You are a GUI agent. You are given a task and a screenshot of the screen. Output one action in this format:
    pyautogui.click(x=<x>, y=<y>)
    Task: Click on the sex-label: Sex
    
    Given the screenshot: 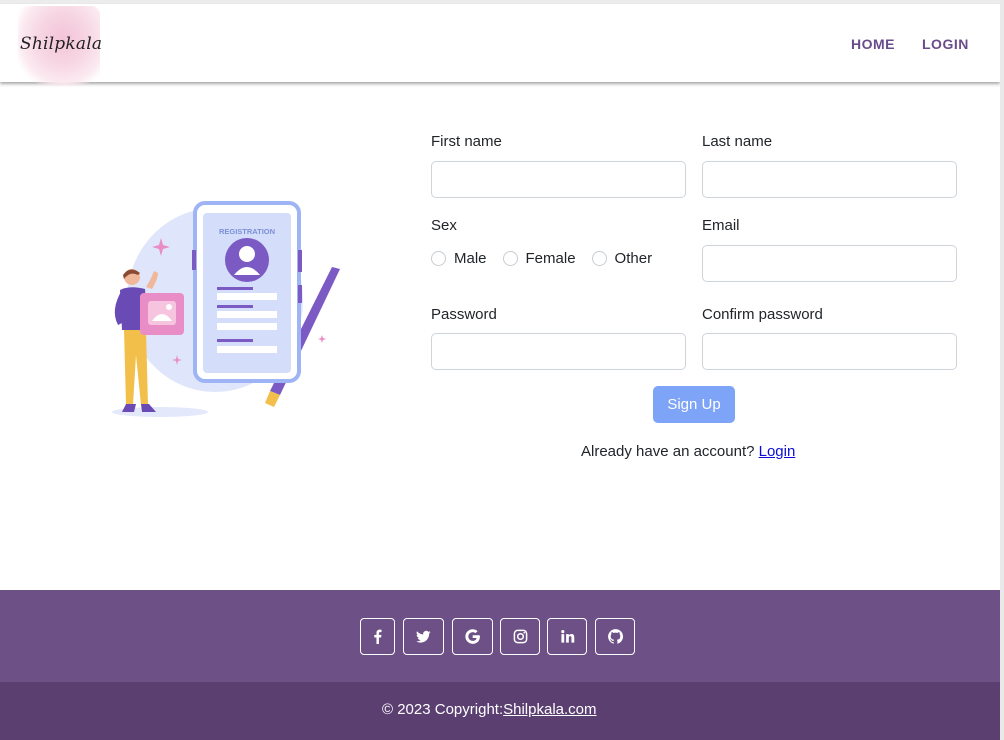 What is the action you would take?
    pyautogui.click(x=444, y=225)
    